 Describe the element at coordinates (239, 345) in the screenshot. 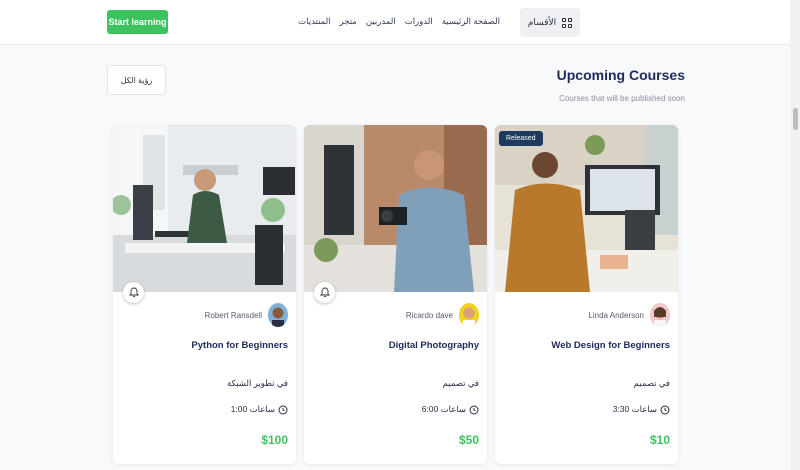

I see `course-title: Python for Beginners` at that location.